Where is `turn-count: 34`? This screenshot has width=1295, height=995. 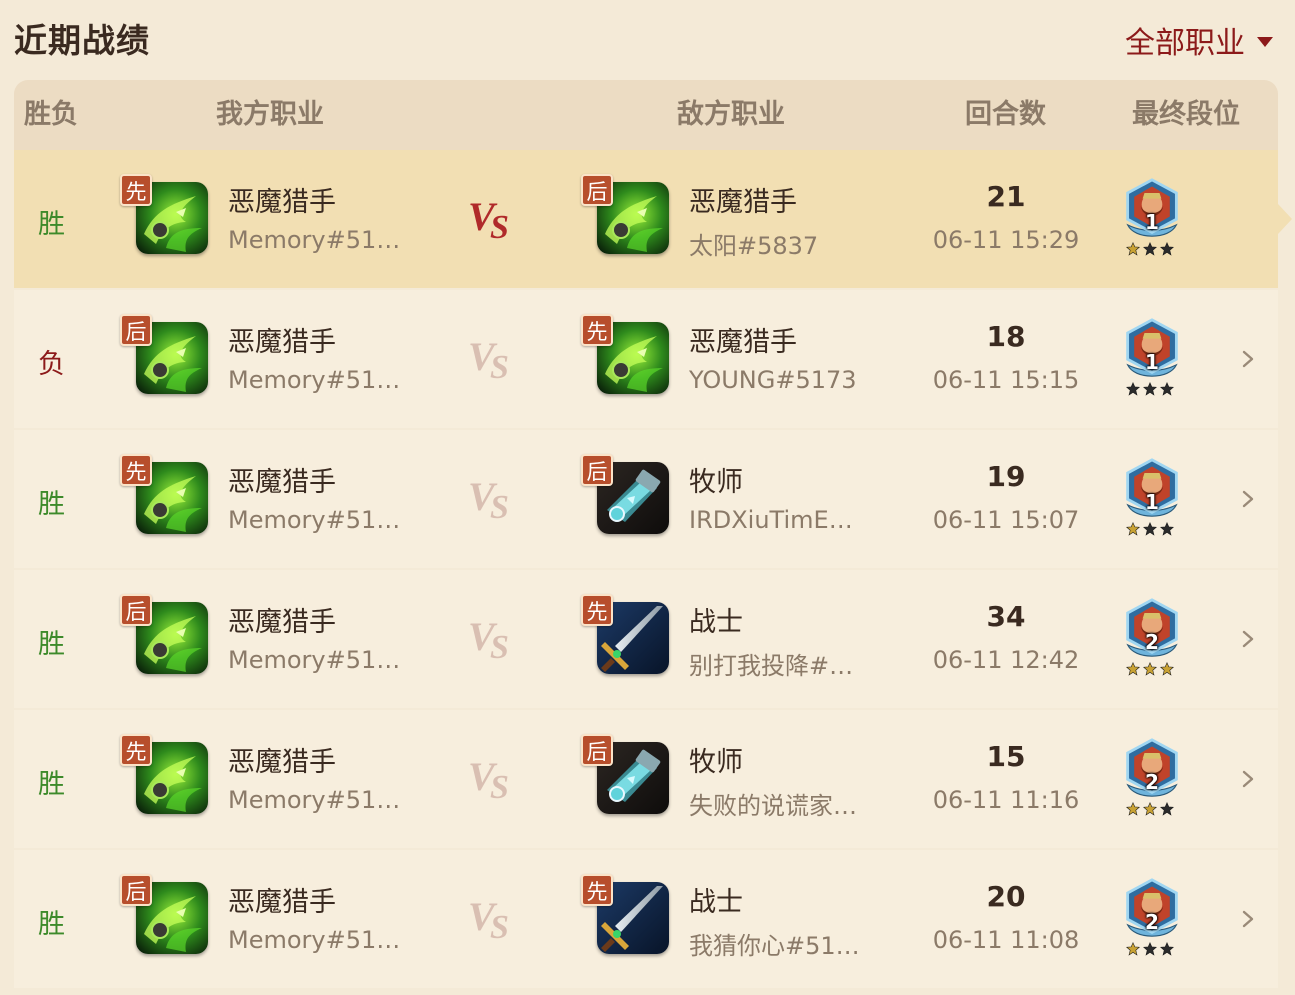
turn-count: 34 is located at coordinates (1006, 616).